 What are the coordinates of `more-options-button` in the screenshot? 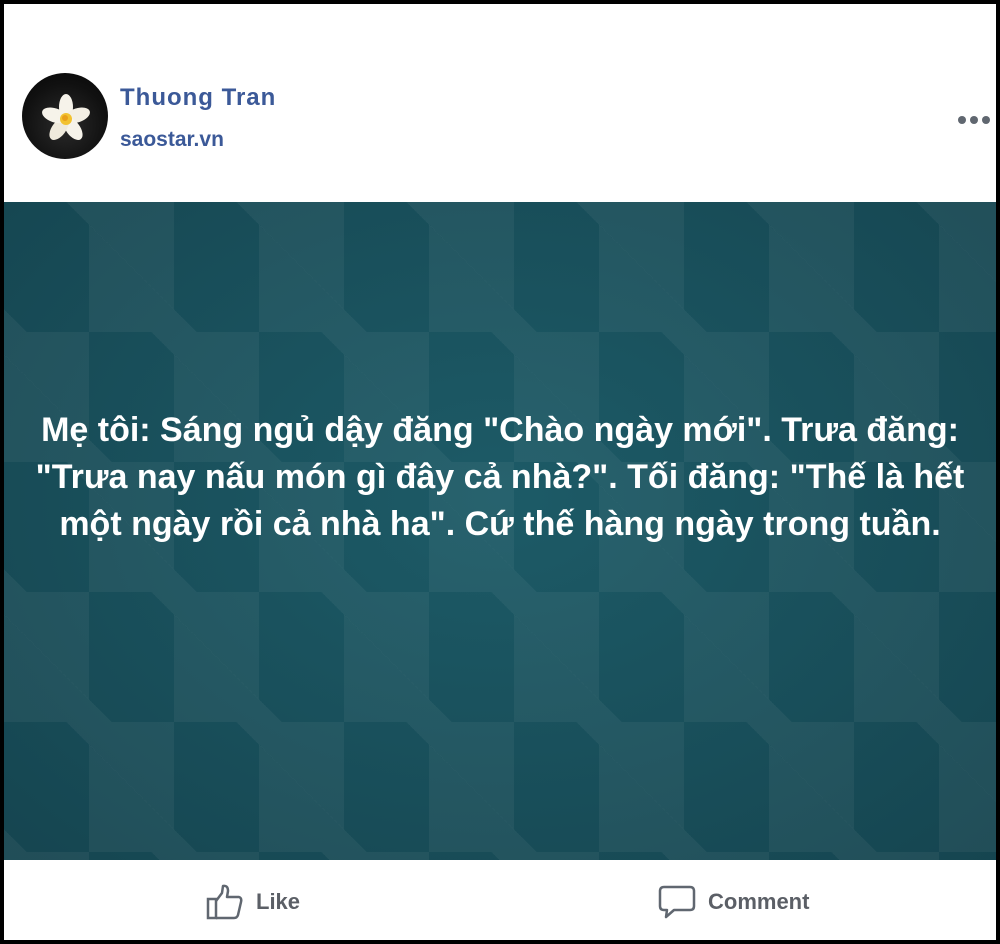 It's located at (974, 120).